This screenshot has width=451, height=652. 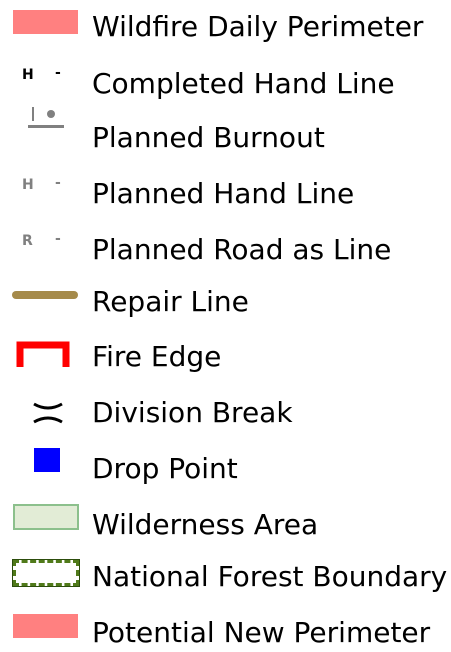 I want to click on legend-label: Division Break, so click(x=192, y=412).